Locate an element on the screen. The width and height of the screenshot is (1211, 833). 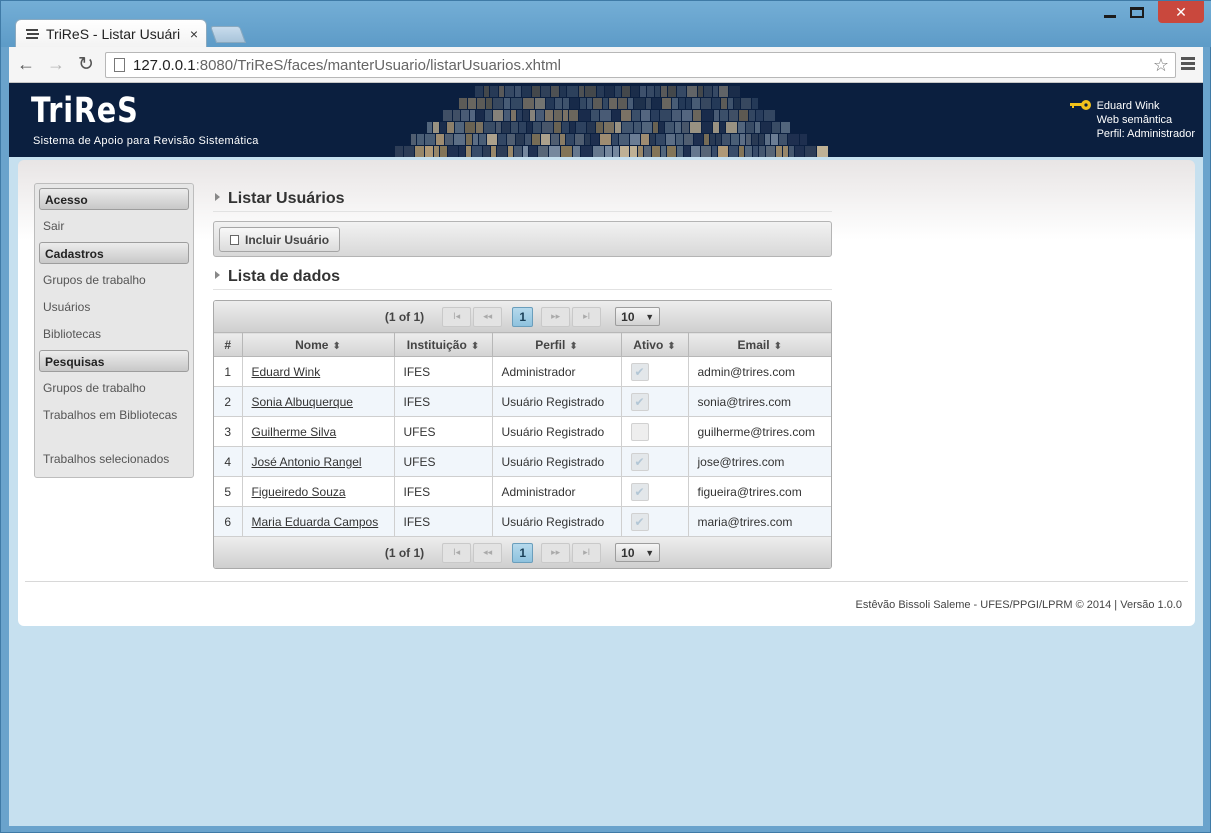
sidebar-item-usuarios: Usuários is located at coordinates (114, 309).